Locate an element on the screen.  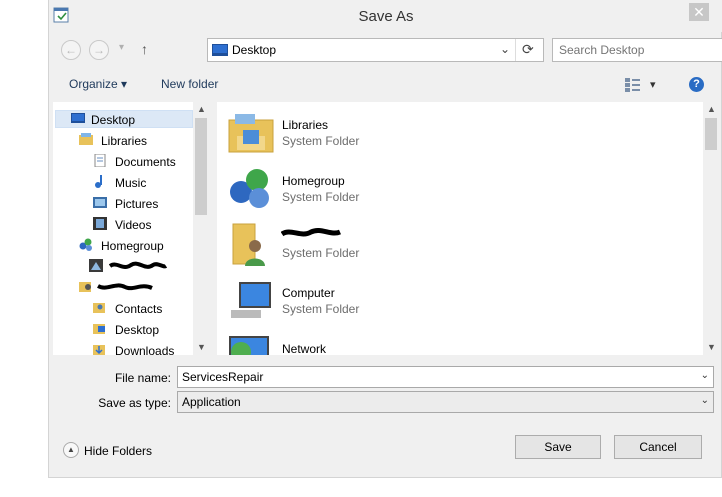
cancel-button: Cancel is located at coordinates (658, 447).